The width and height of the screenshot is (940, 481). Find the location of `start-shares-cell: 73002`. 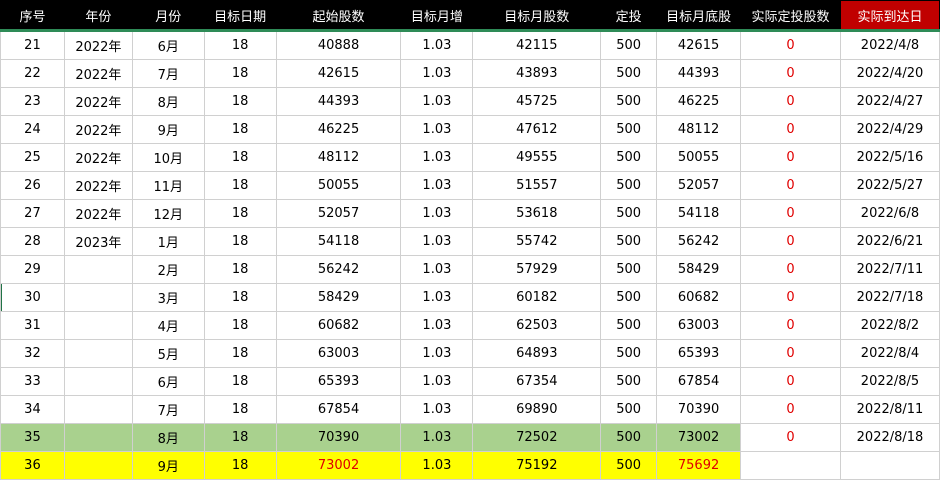

start-shares-cell: 73002 is located at coordinates (338, 465).